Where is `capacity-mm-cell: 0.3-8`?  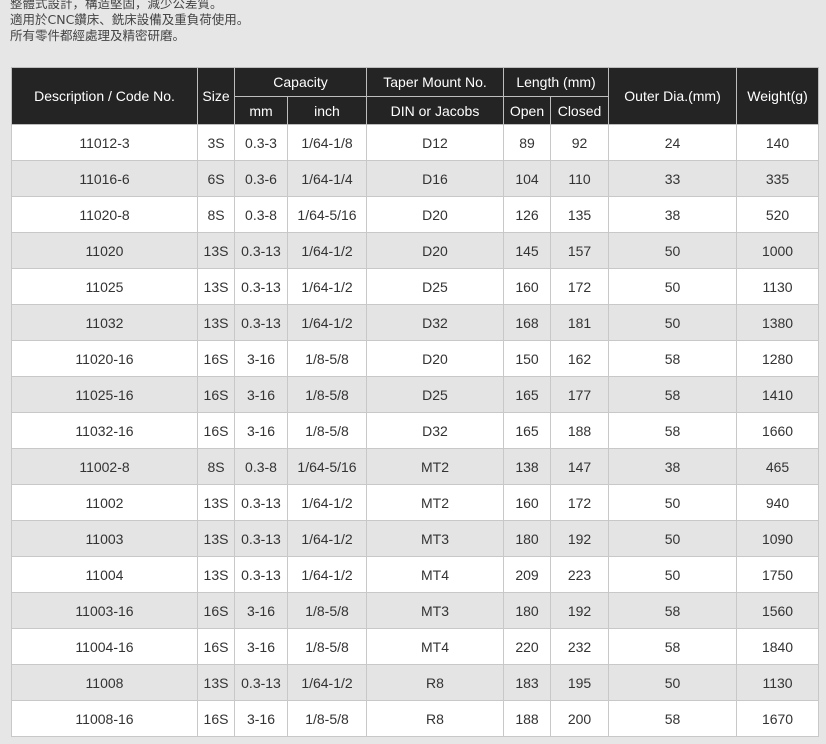 capacity-mm-cell: 0.3-8 is located at coordinates (261, 214).